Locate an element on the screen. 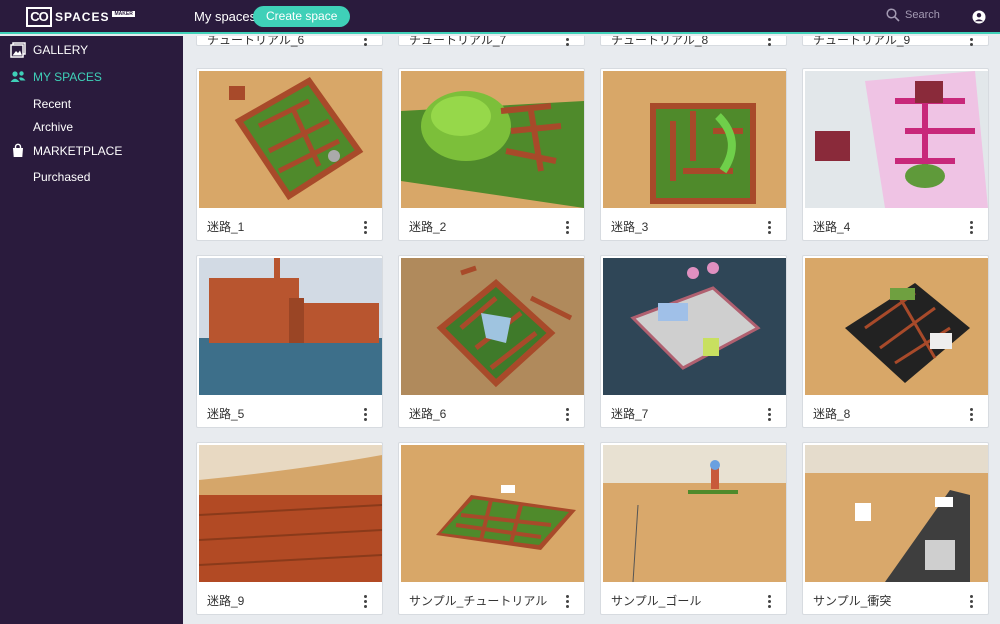 Image resolution: width=1000 pixels, height=624 pixels. sidebar-item-marketplace: MARKETPLACE is located at coordinates (91, 151).